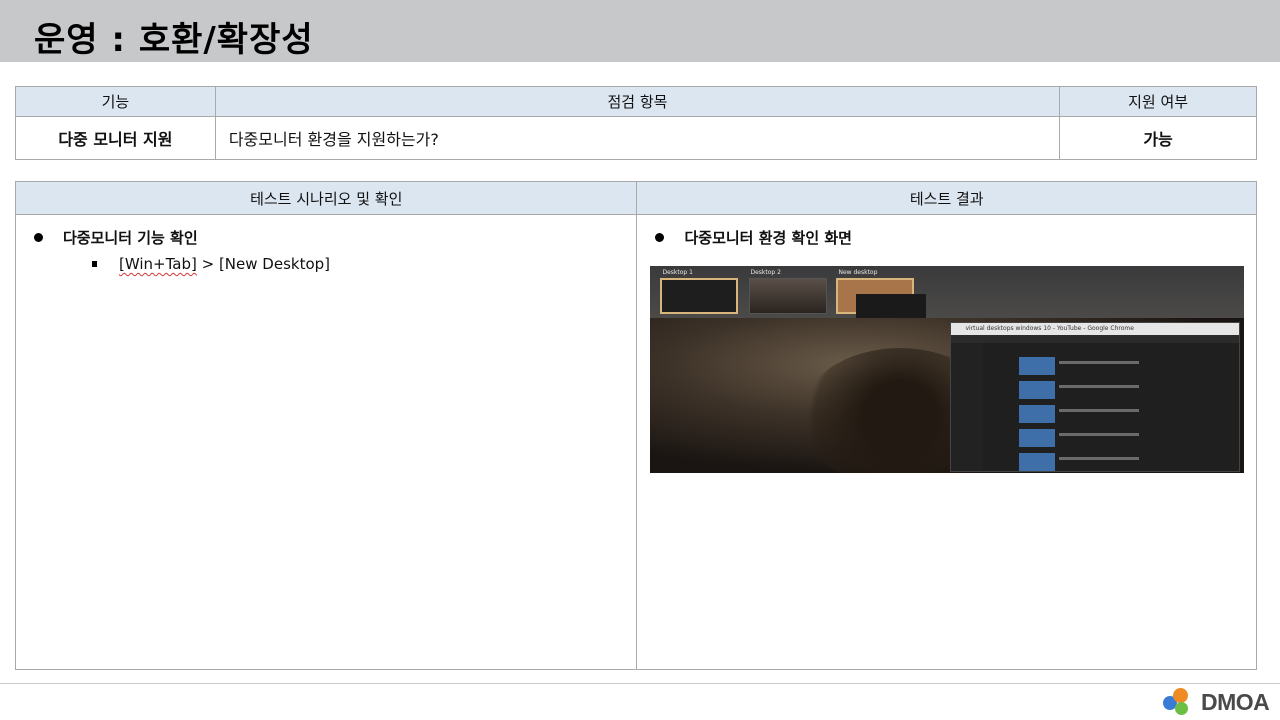  I want to click on company-logo: DMOA, so click(1216, 702).